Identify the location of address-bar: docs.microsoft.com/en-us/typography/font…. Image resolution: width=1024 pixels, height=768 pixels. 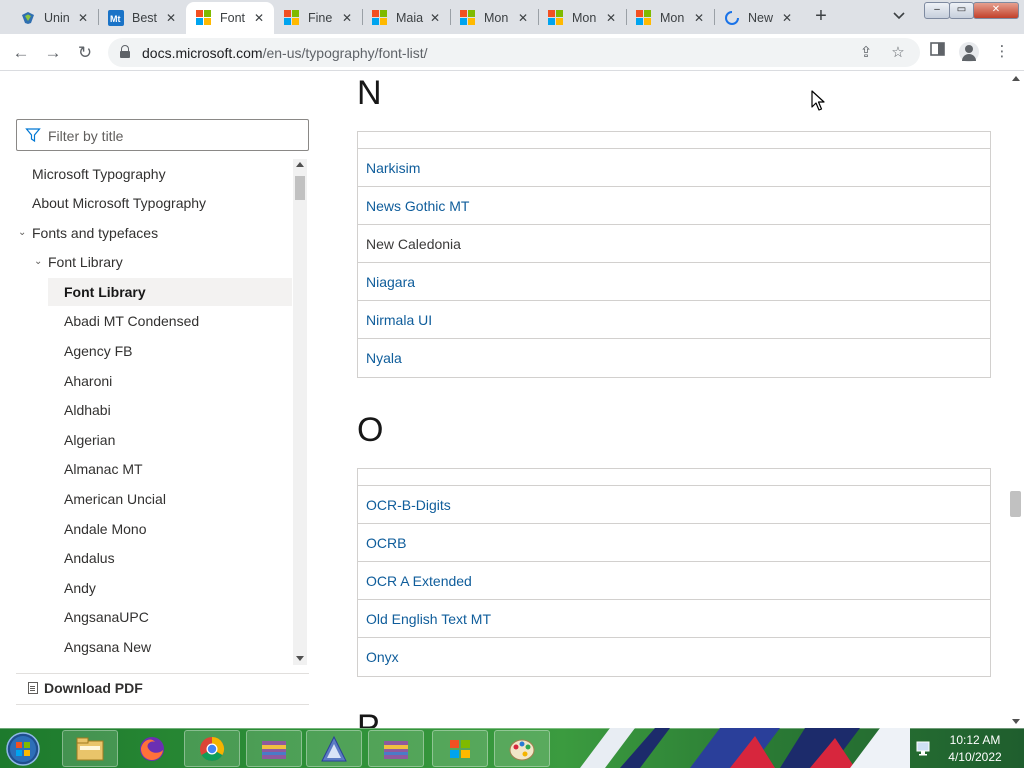
(514, 52).